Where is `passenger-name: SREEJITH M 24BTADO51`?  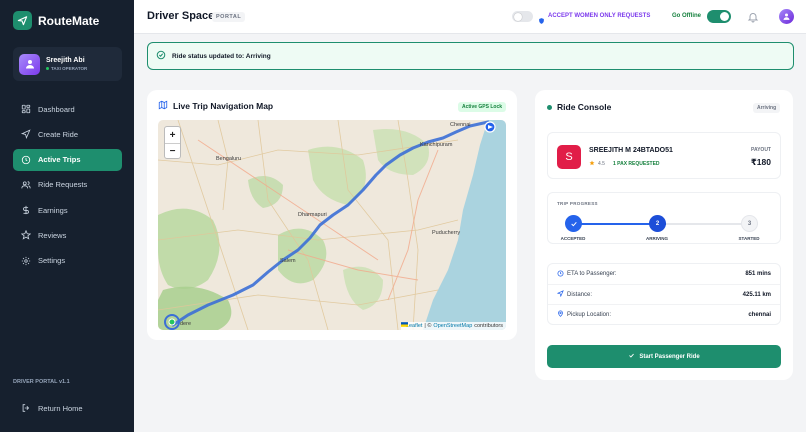
passenger-name: SREEJITH M 24BTADO51 is located at coordinates (631, 150).